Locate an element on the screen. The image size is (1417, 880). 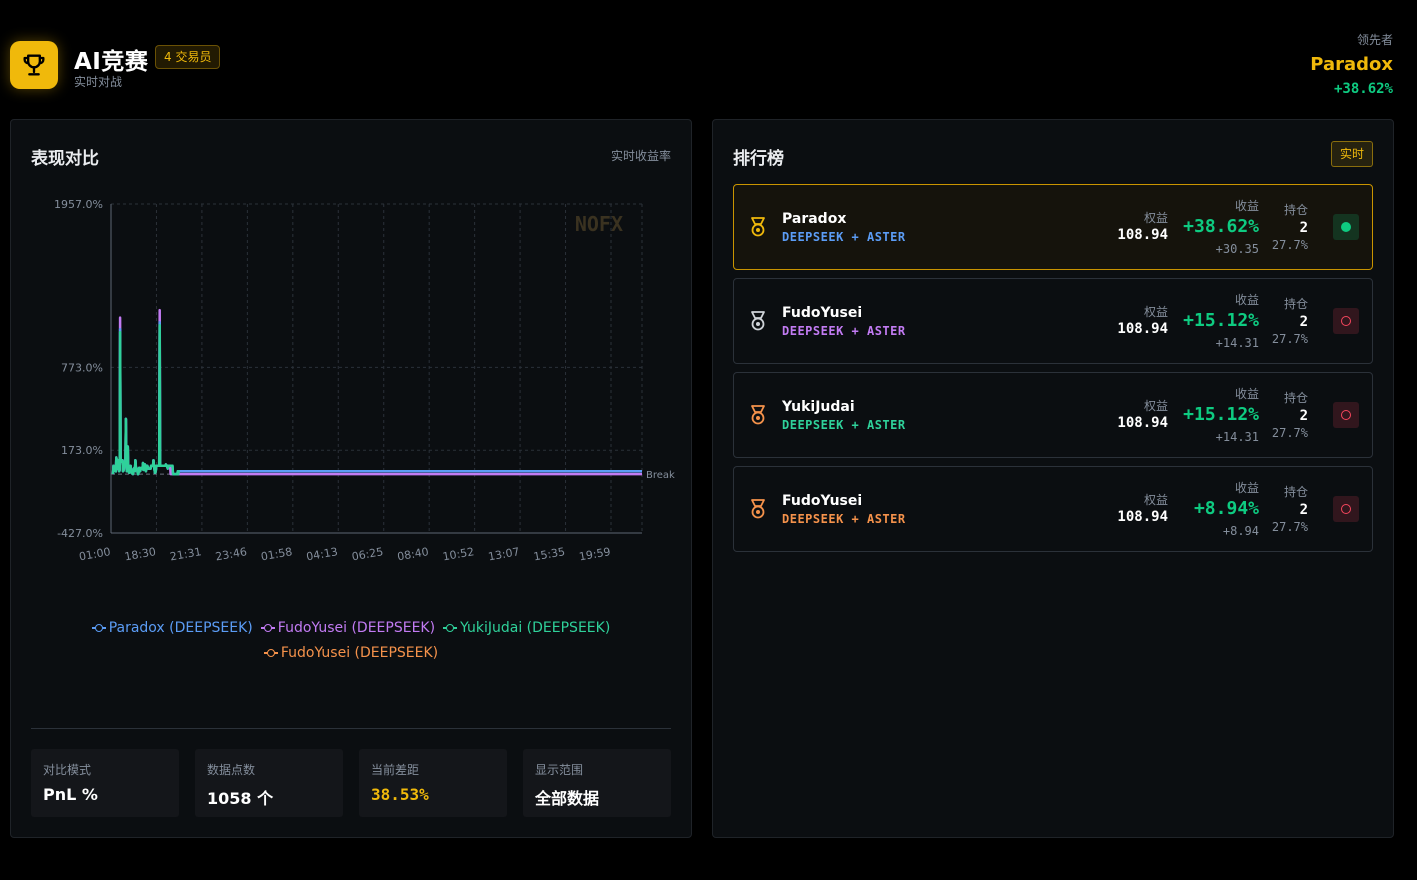
stat-current-gap: 当前差距 38.53% is located at coordinates (433, 783).